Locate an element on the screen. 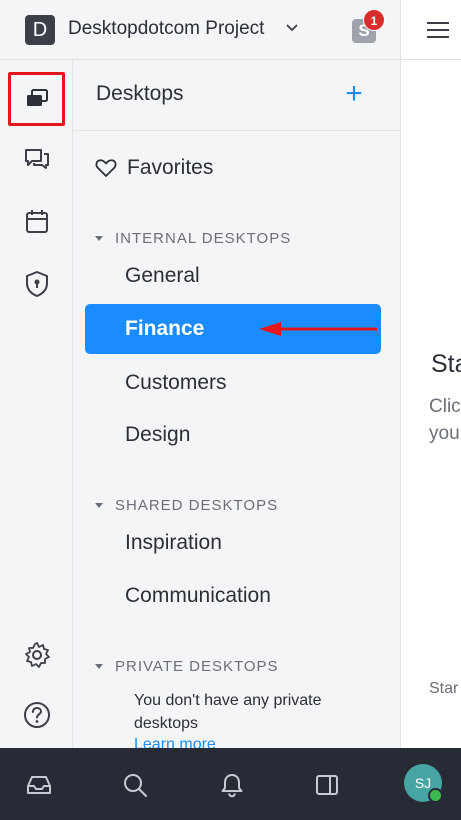 This screenshot has width=461, height=820. inbox-icon is located at coordinates (39, 785).